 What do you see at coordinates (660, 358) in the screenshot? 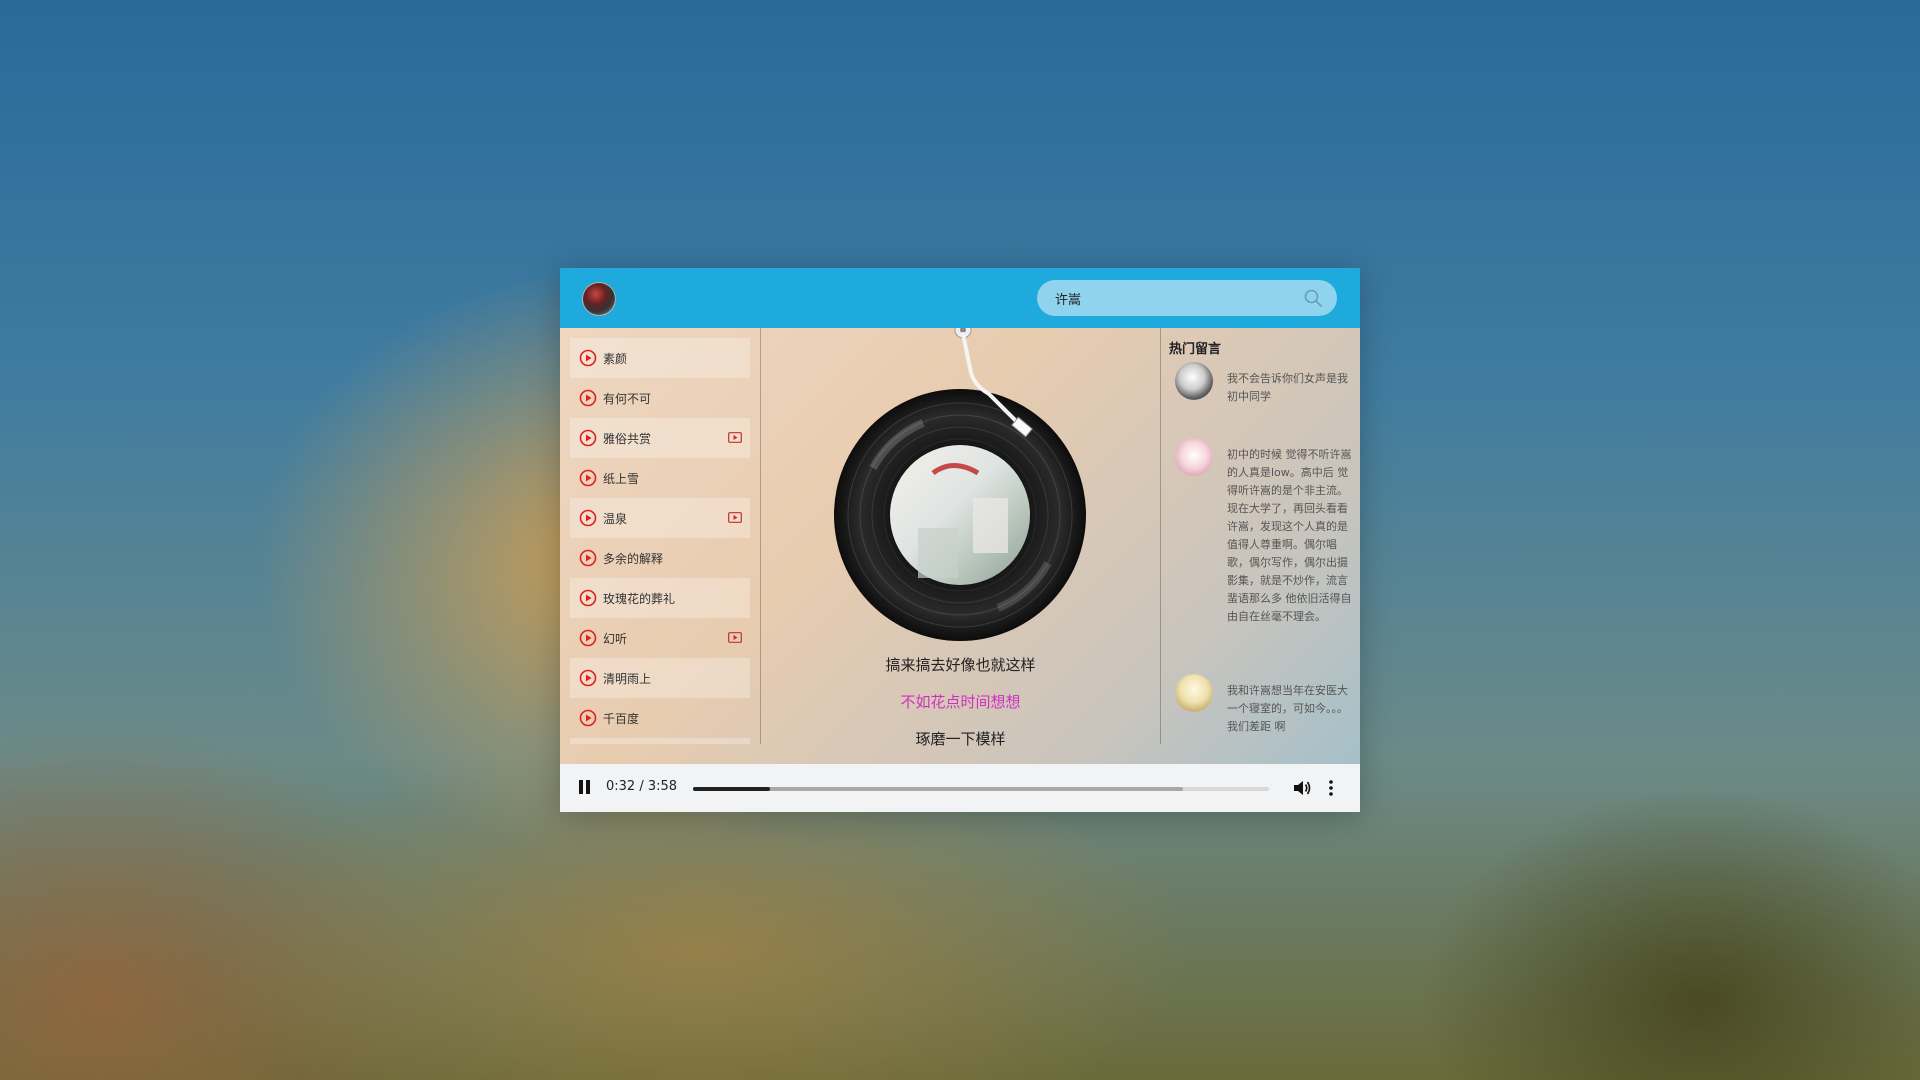
I see `song-item: 素颜` at bounding box center [660, 358].